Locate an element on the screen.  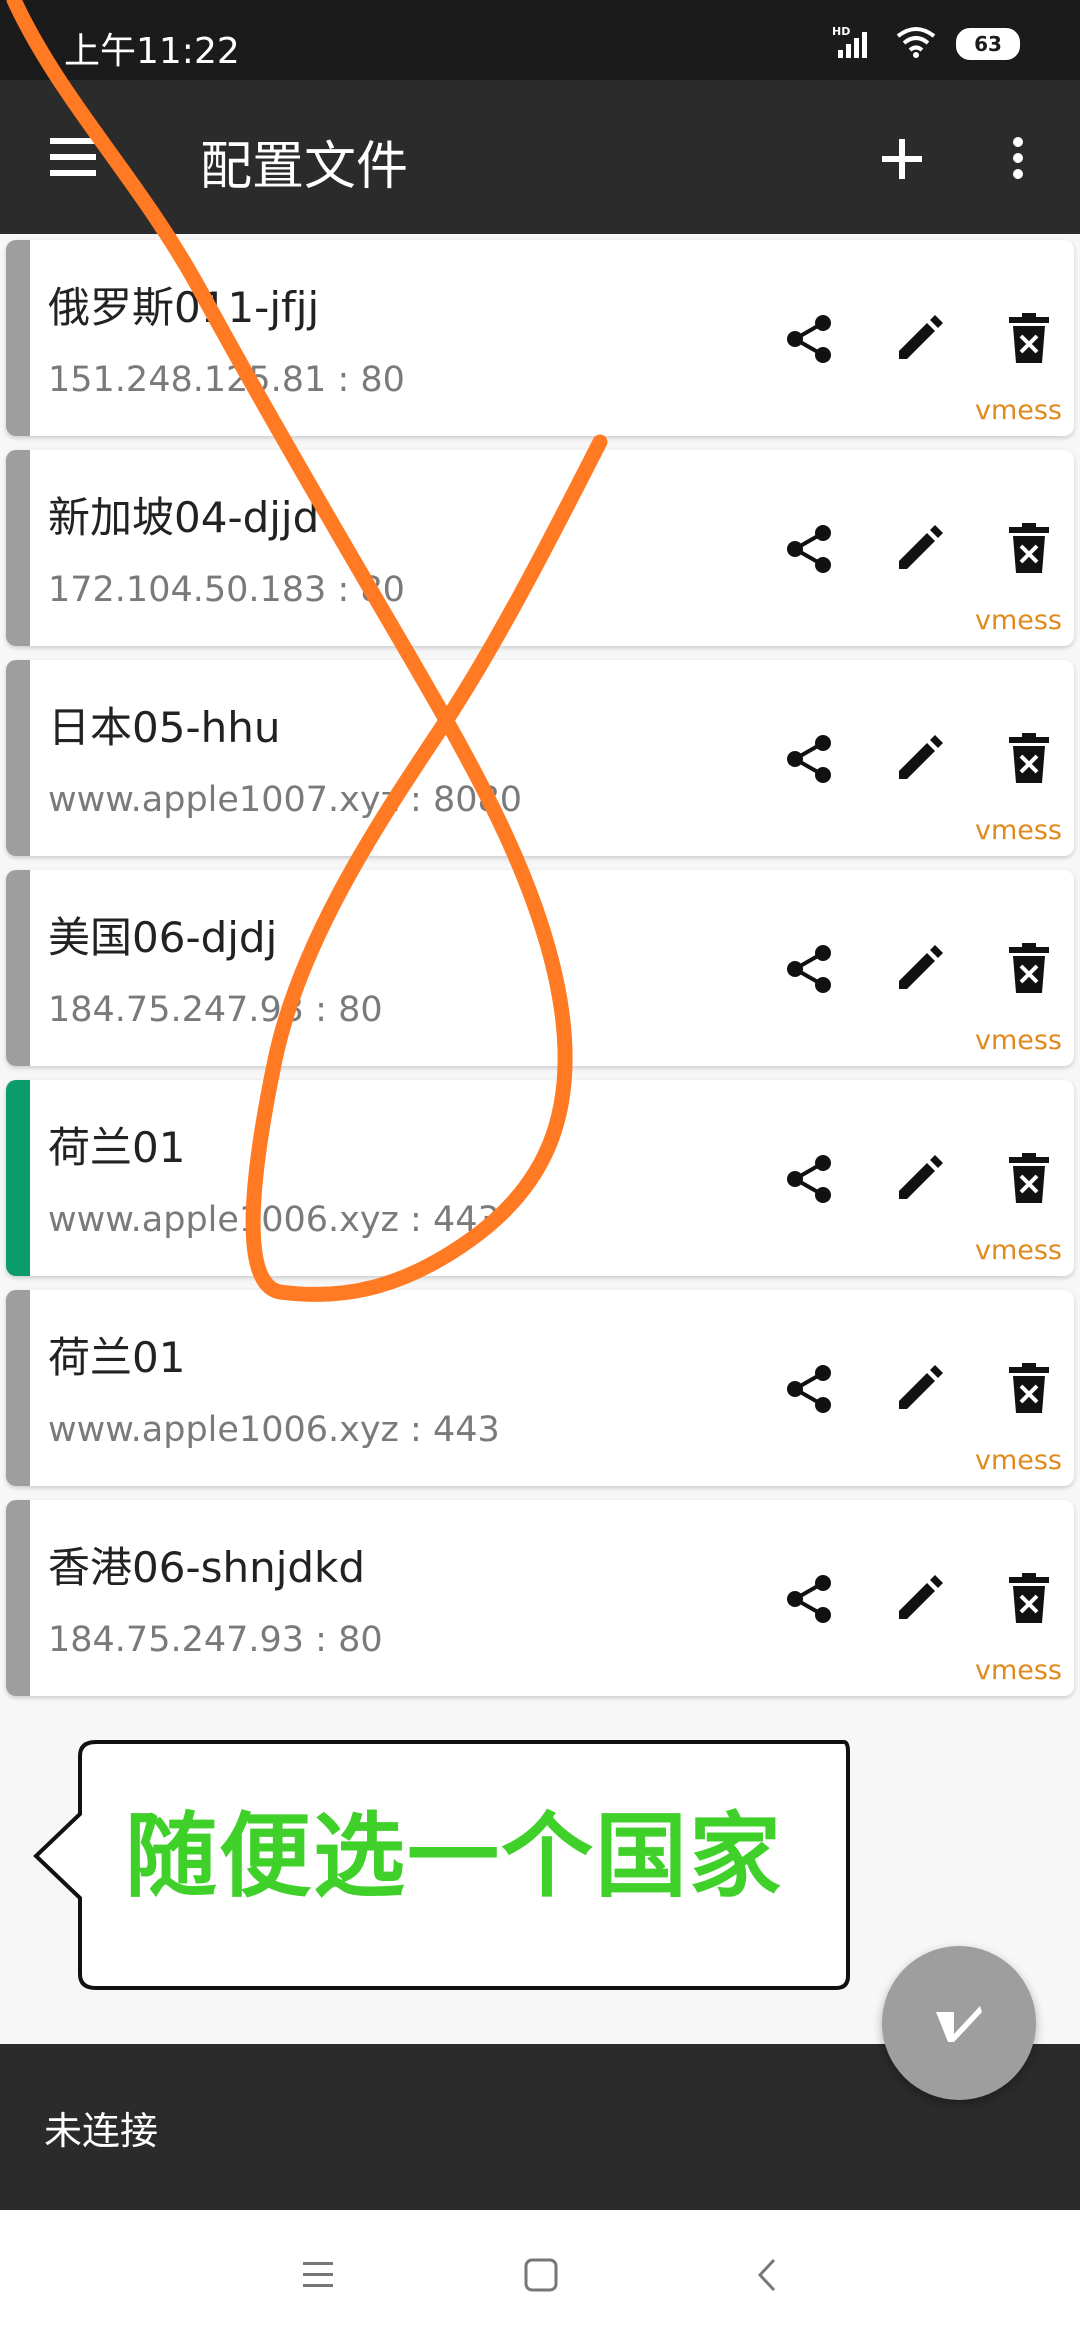
profile-card: 新加坡04-djjd 172.104.50.183 : 80 vmess is located at coordinates (540, 548).